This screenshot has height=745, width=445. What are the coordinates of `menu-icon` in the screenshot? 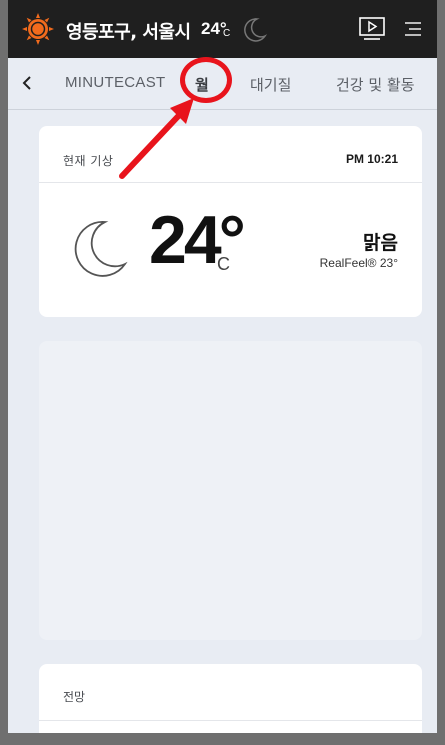 It's located at (413, 29).